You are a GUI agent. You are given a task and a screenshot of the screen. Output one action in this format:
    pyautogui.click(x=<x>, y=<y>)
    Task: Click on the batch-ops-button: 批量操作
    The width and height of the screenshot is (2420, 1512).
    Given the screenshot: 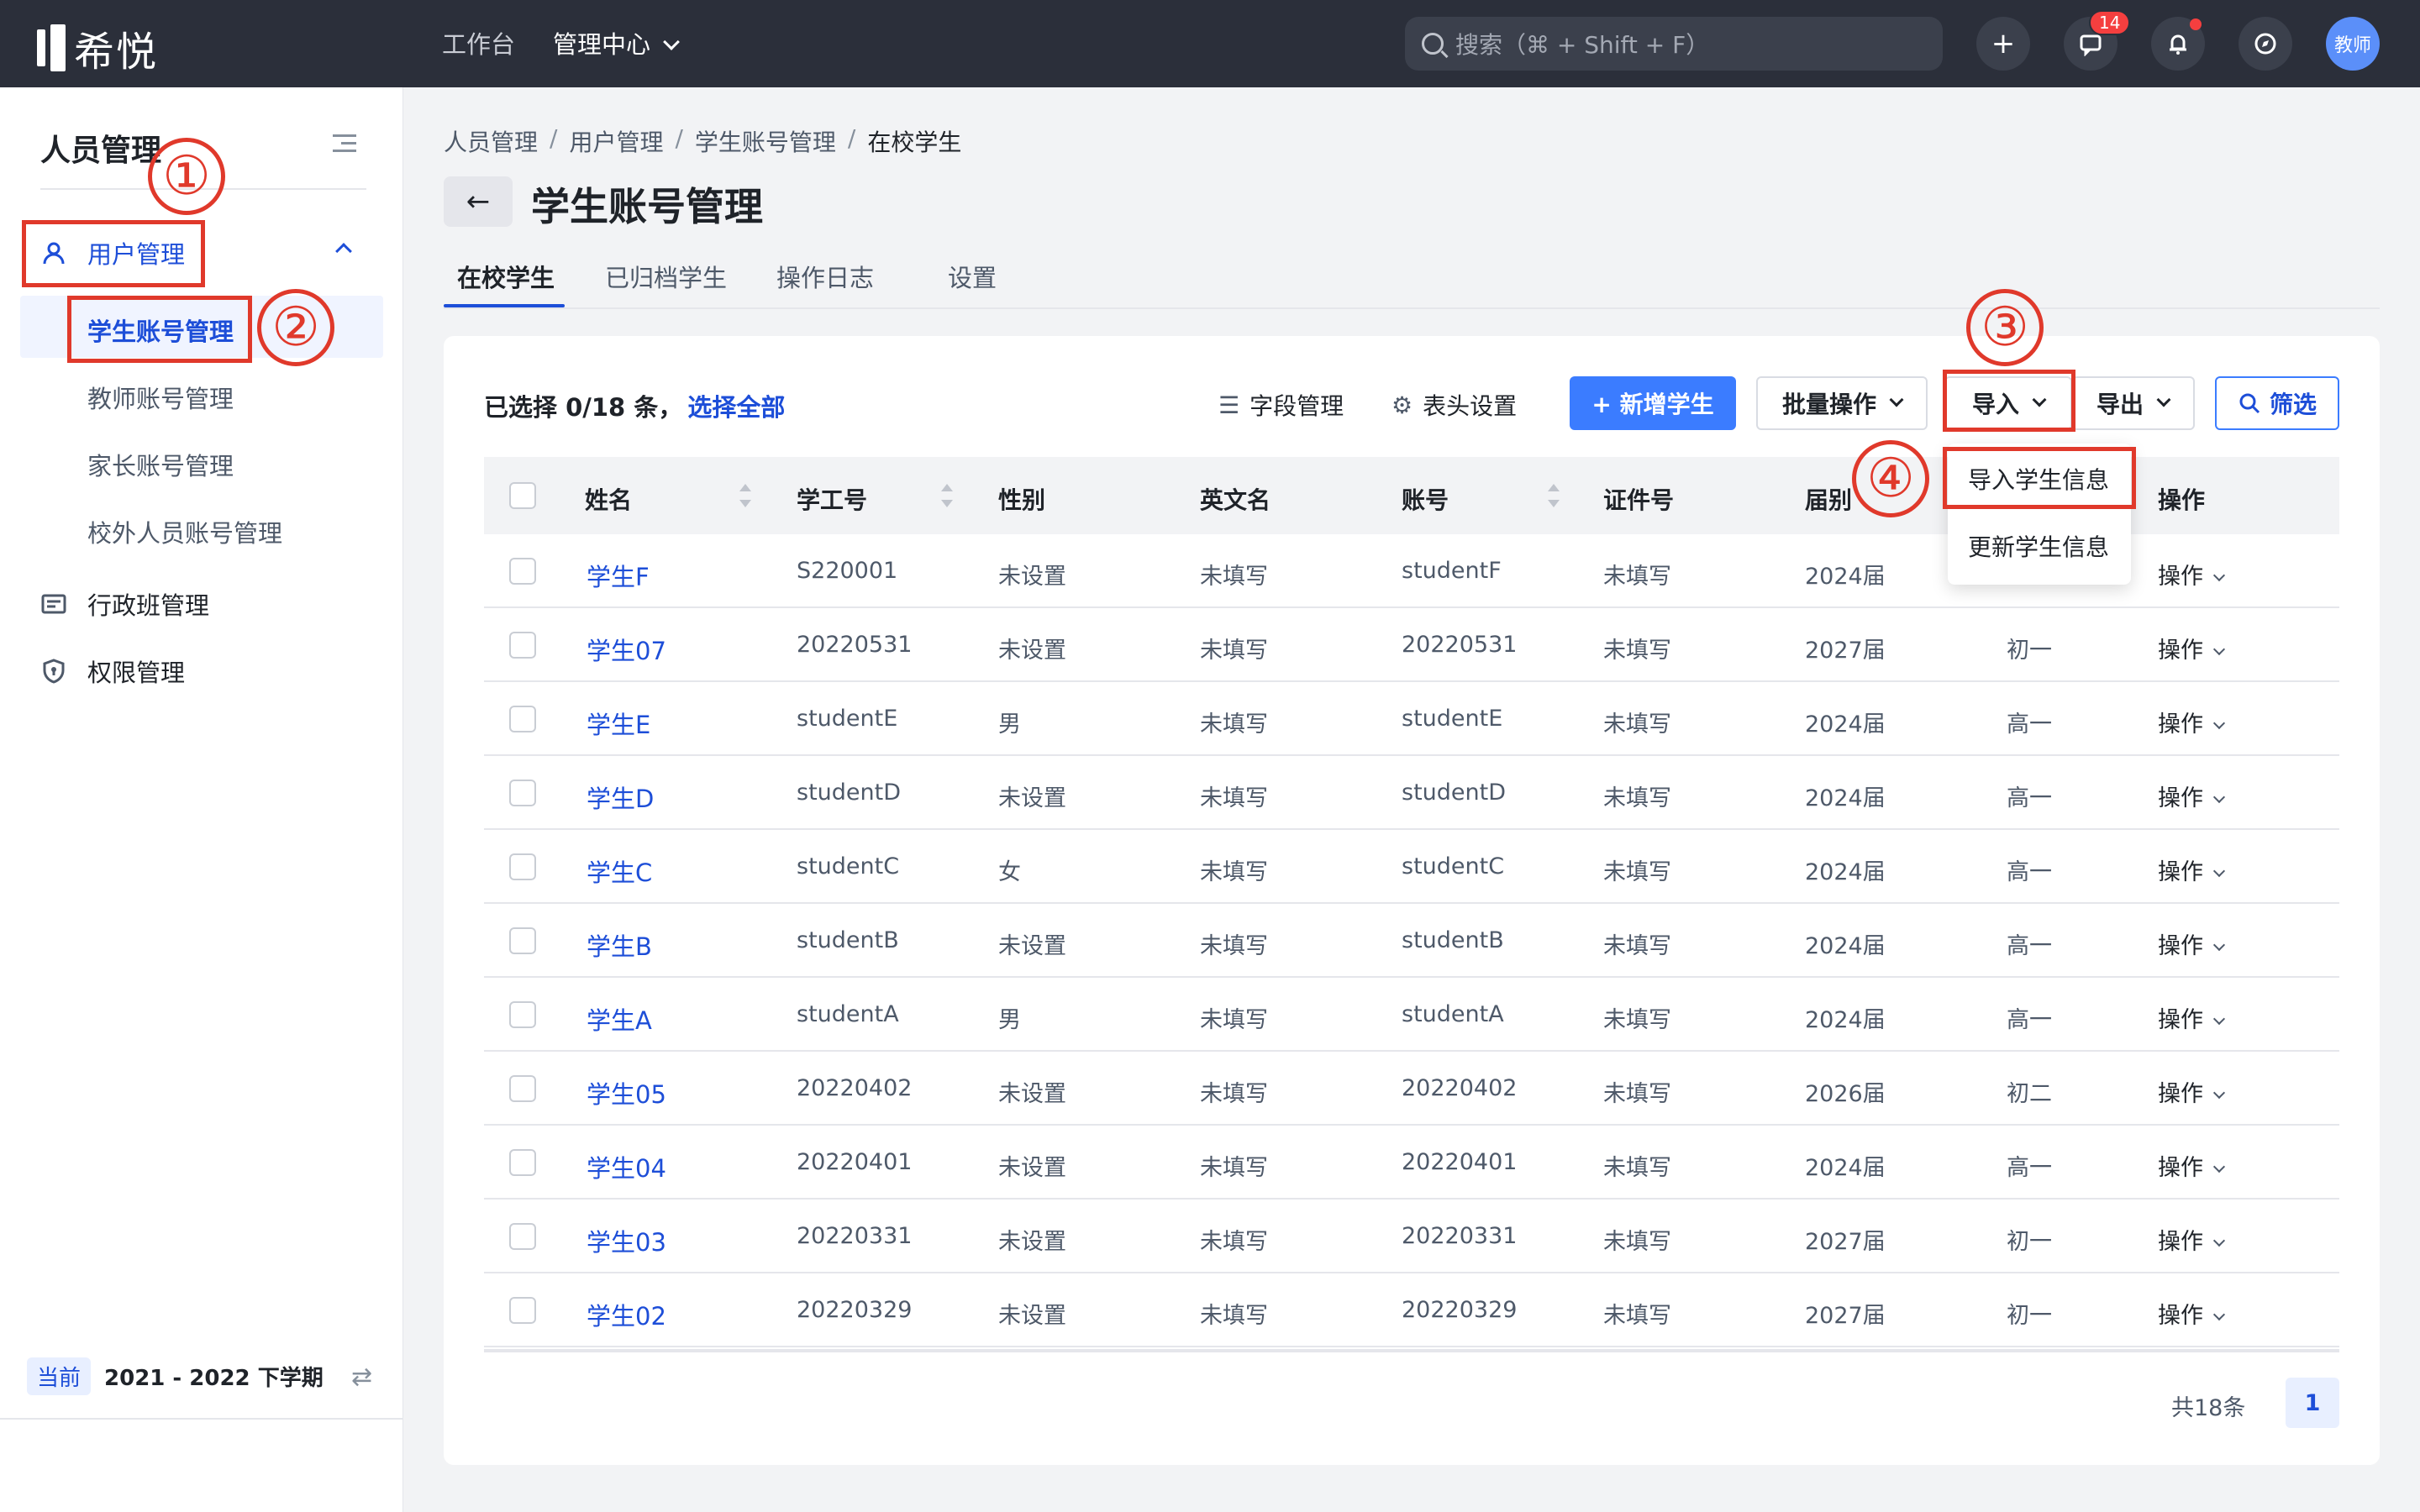 What is the action you would take?
    pyautogui.click(x=1842, y=403)
    